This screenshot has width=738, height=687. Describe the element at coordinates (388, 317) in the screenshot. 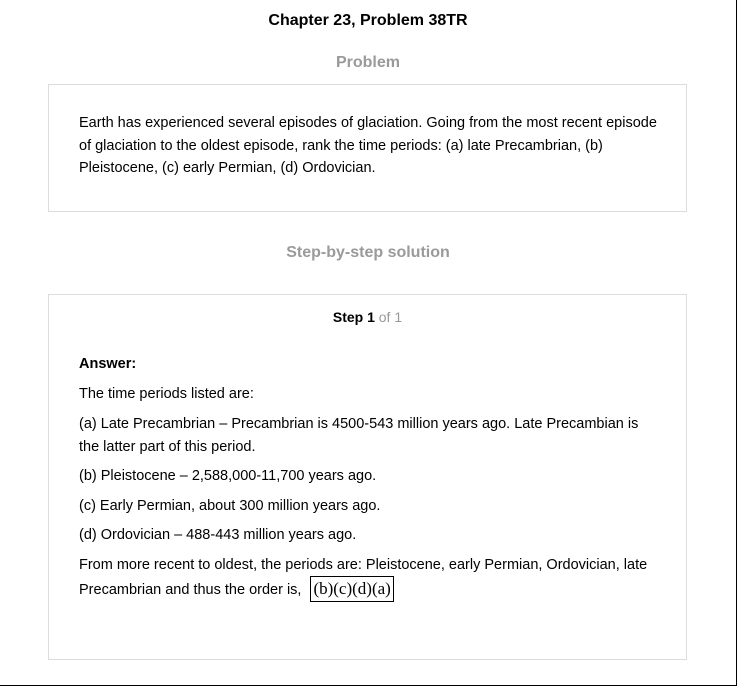

I see `step-total: of 1` at that location.